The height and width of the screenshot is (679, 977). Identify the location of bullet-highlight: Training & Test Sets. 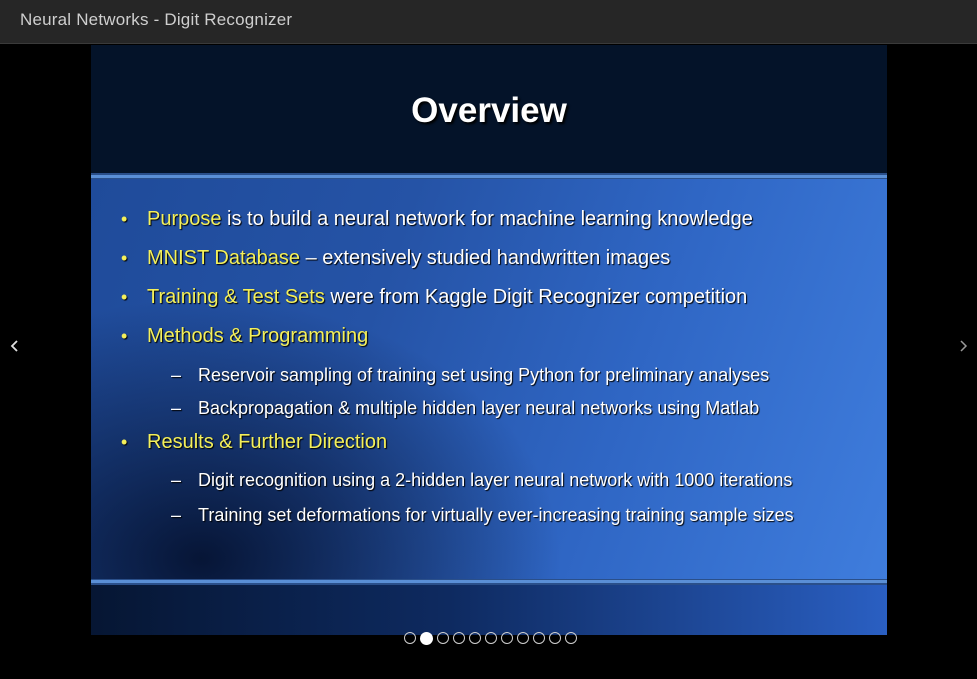
(236, 297).